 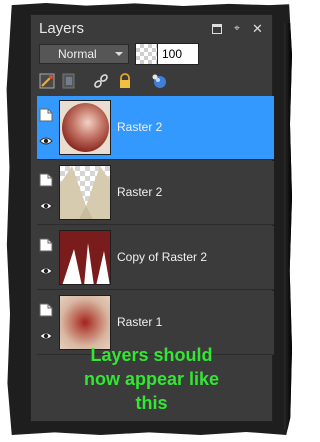 What do you see at coordinates (125, 81) in the screenshot?
I see `lock-icon` at bounding box center [125, 81].